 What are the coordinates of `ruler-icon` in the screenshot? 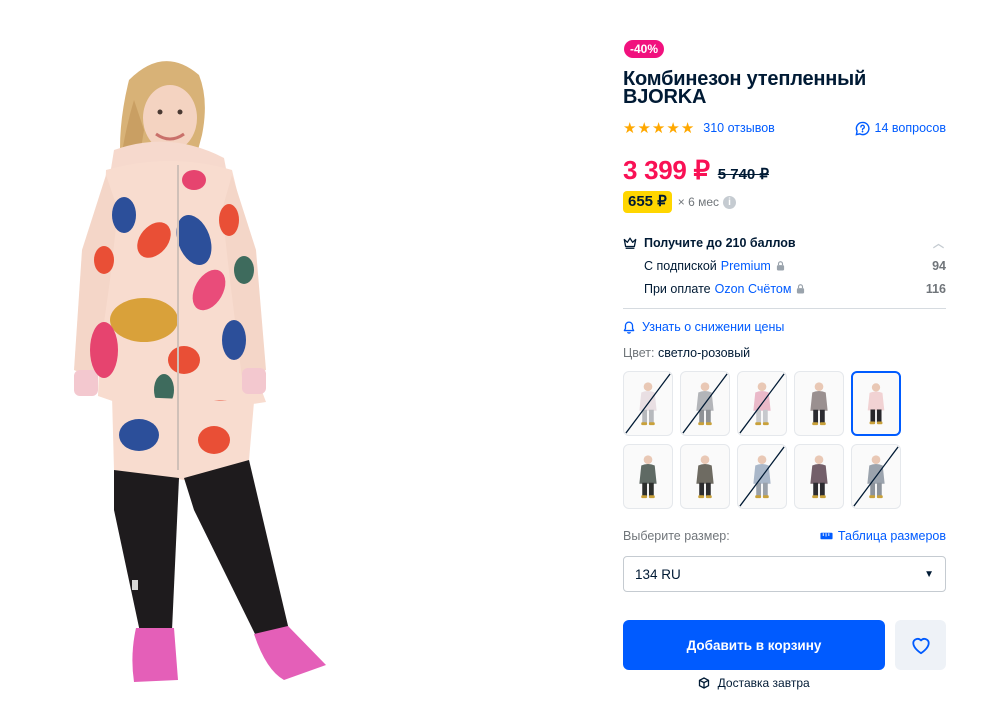 It's located at (826, 536).